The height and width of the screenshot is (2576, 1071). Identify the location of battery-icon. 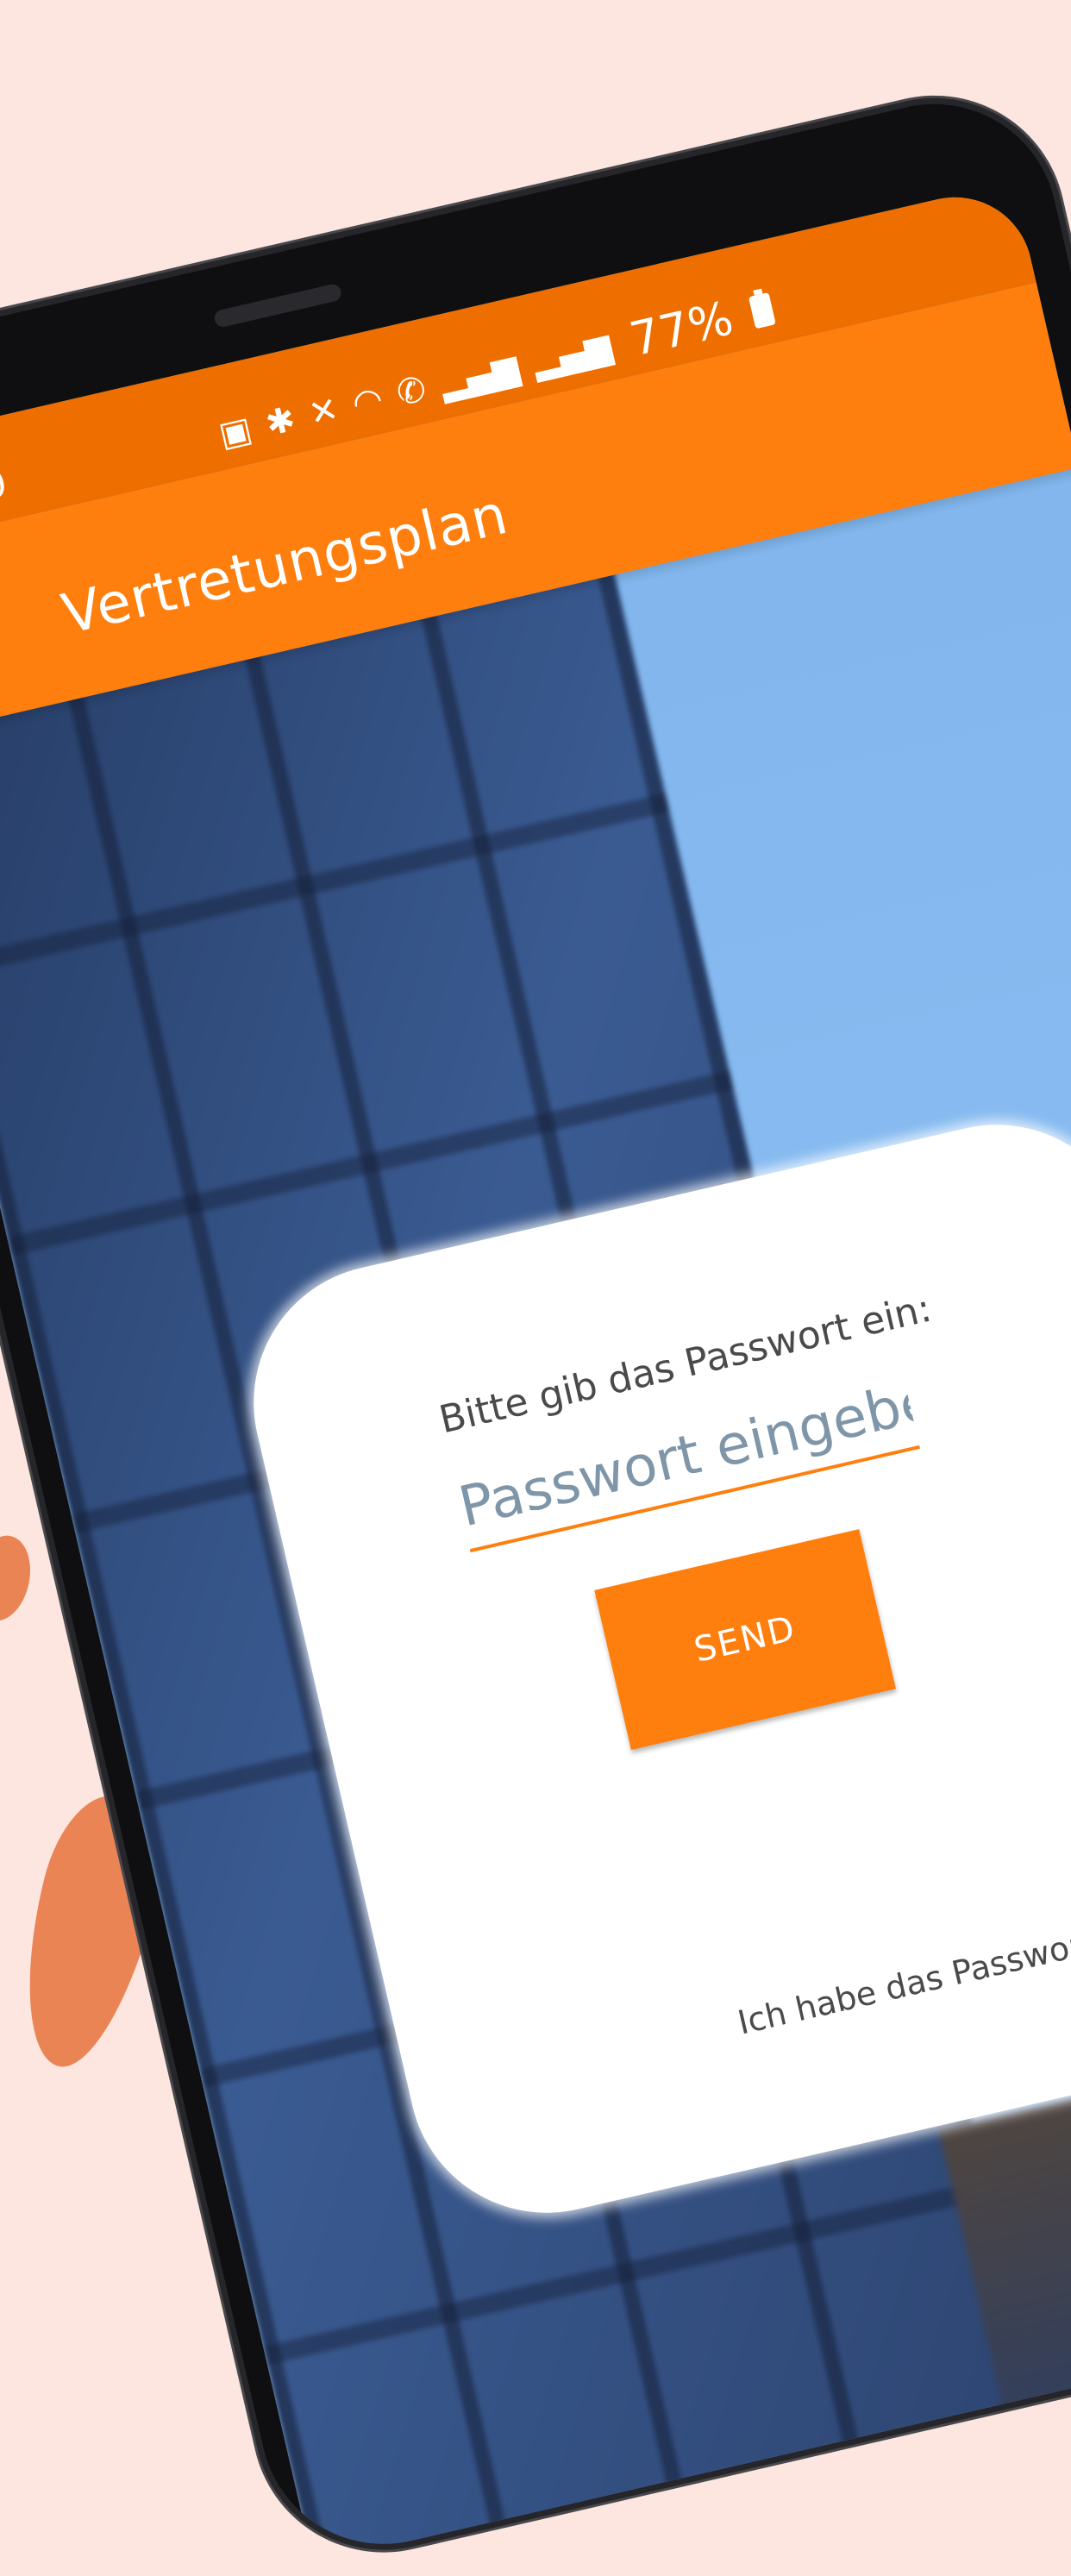
(762, 310).